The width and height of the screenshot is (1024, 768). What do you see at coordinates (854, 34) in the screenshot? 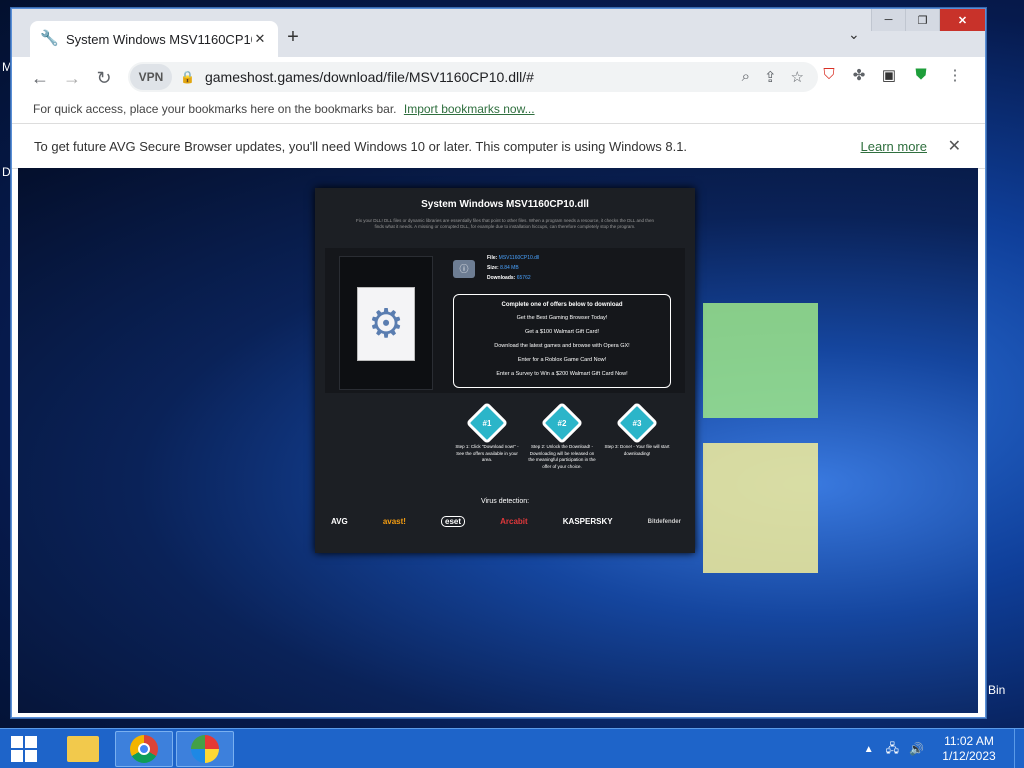
I see `tab-search-chevron-icon: ⌄` at bounding box center [854, 34].